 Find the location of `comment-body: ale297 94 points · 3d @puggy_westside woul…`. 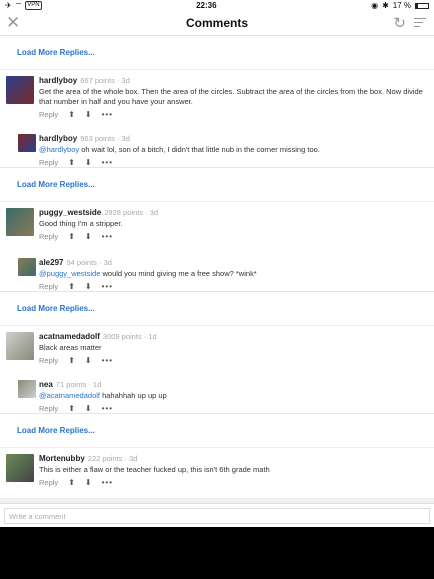

comment-body: ale297 94 points · 3d @puggy_westside woul… is located at coordinates (236, 274).